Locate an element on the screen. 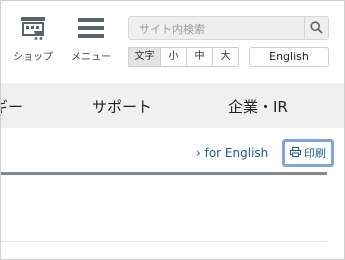 Image resolution: width=345 pixels, height=260 pixels. nav-item-support: サポート is located at coordinates (122, 106).